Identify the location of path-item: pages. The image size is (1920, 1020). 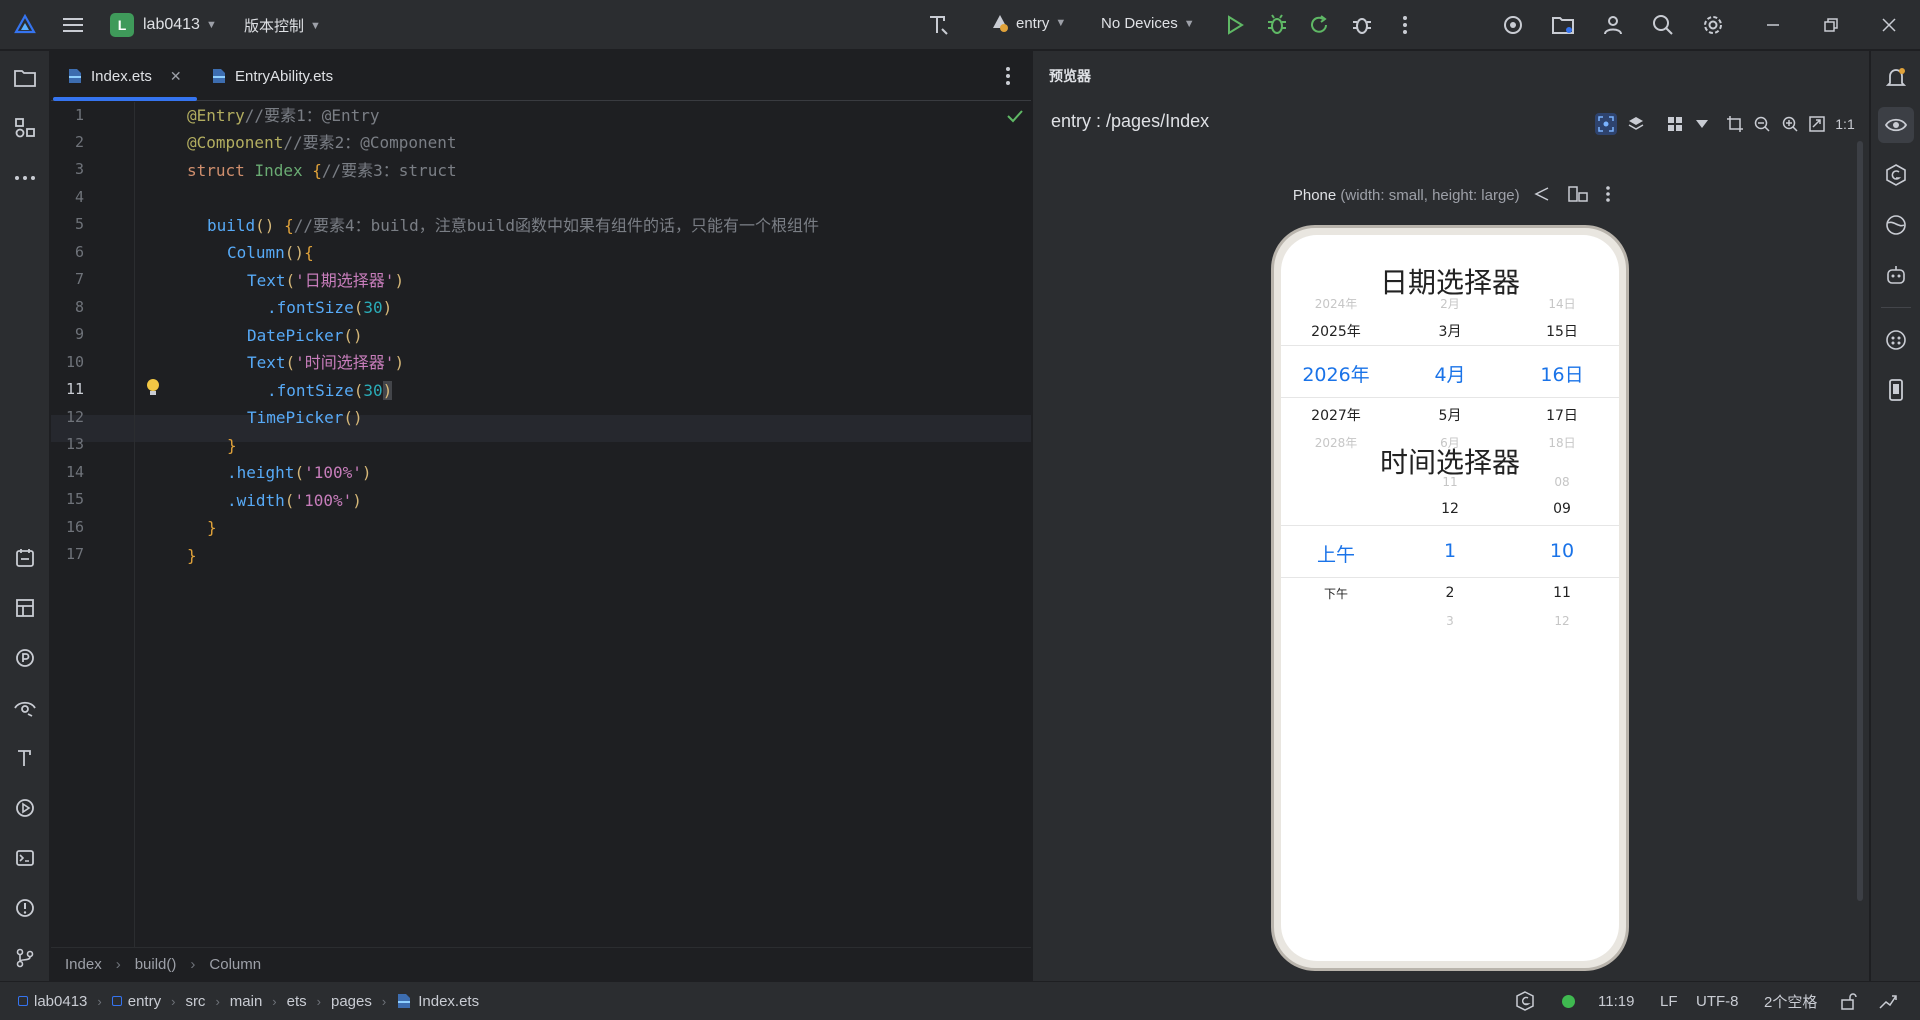
(351, 1001).